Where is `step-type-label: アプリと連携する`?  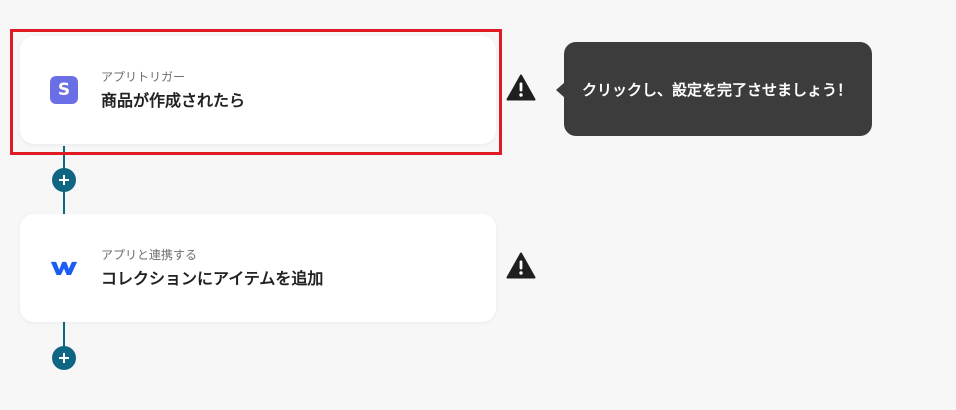
step-type-label: アプリと連携する is located at coordinates (149, 255).